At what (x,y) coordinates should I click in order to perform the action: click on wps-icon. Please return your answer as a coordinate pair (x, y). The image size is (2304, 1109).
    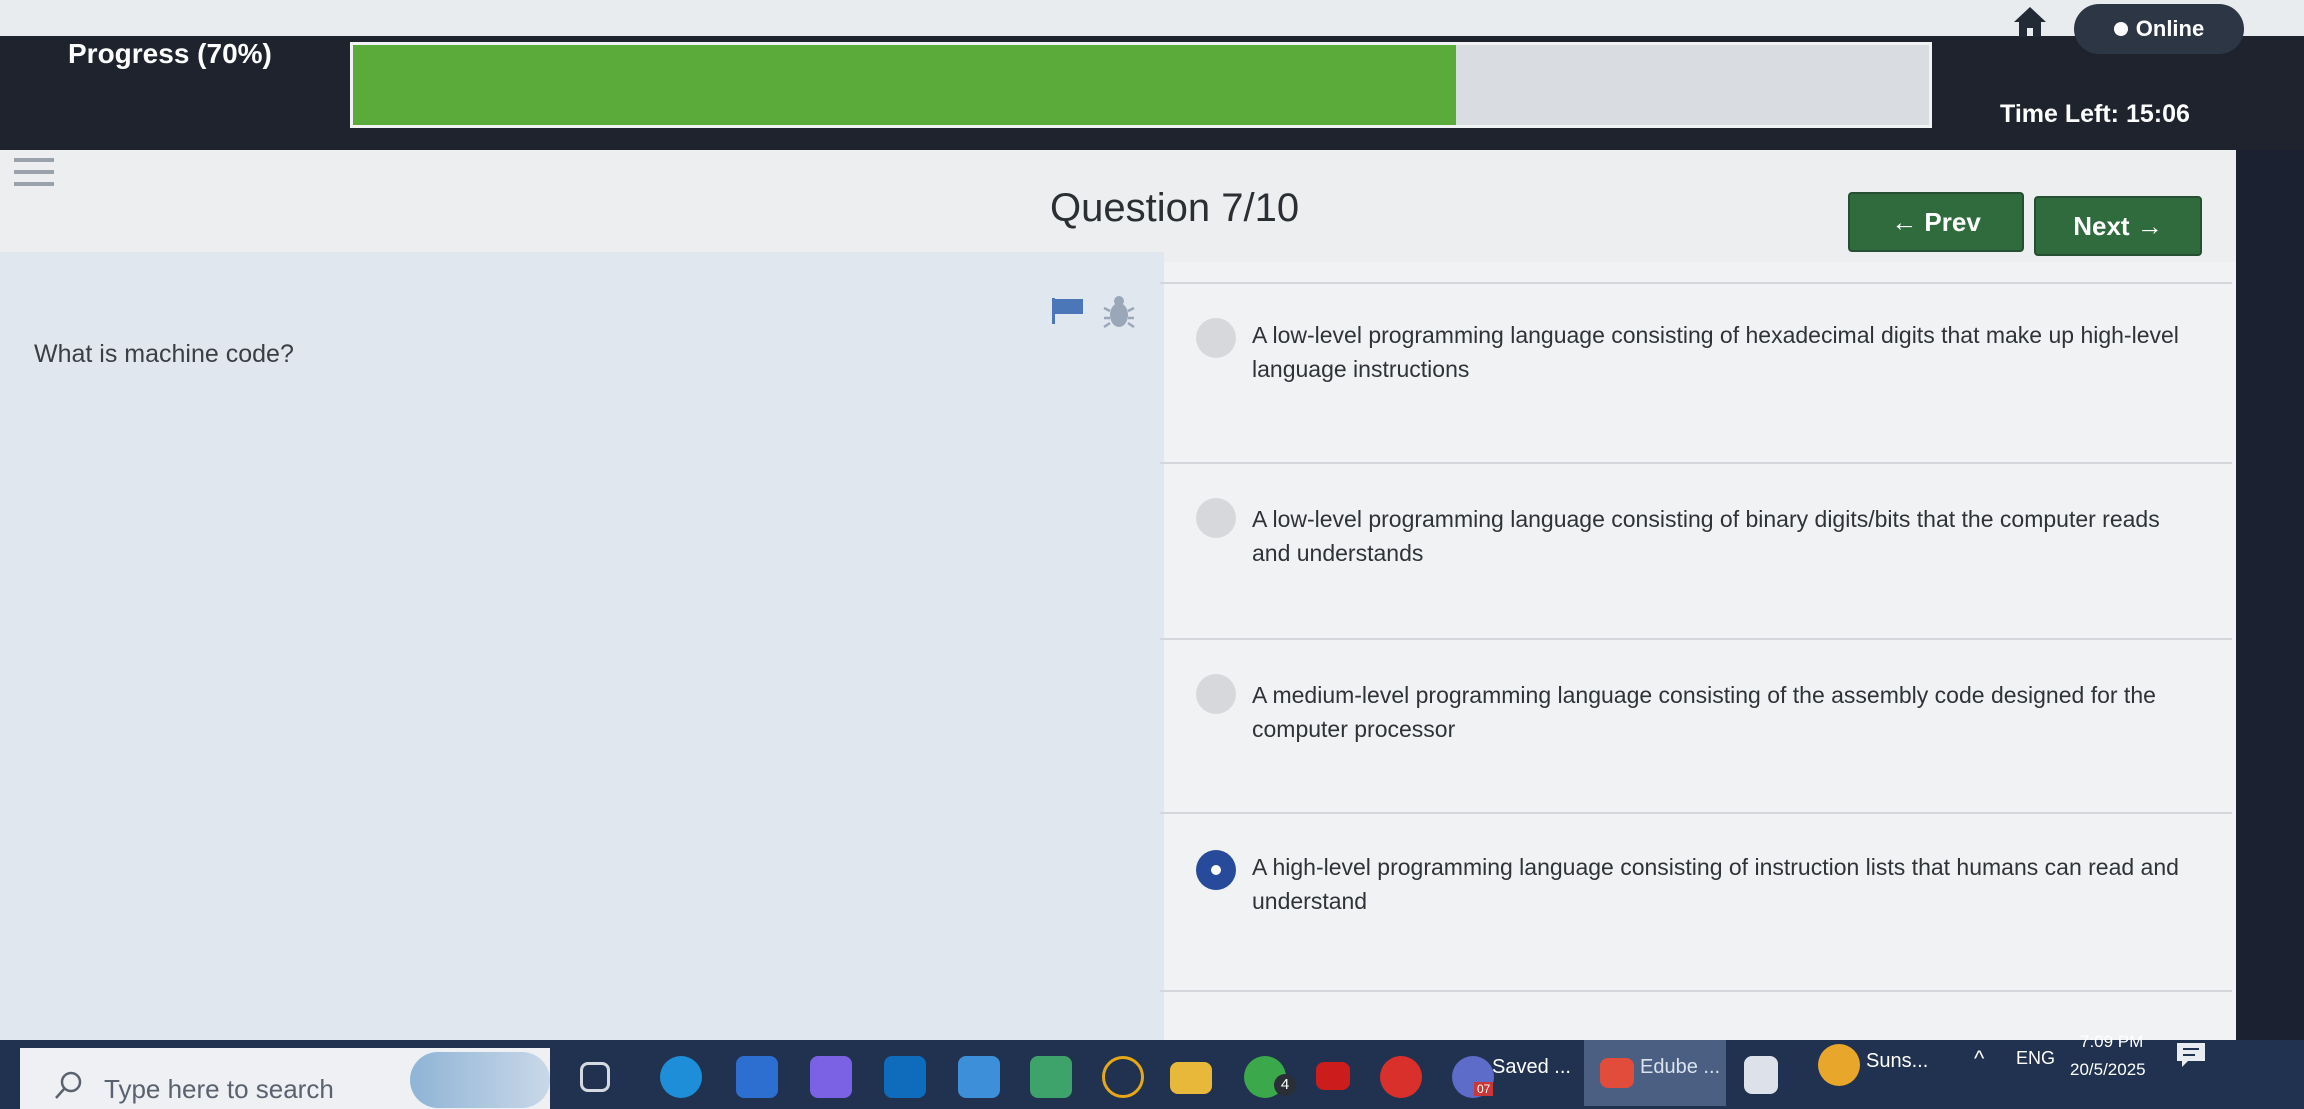
    Looking at the image, I should click on (1401, 1077).